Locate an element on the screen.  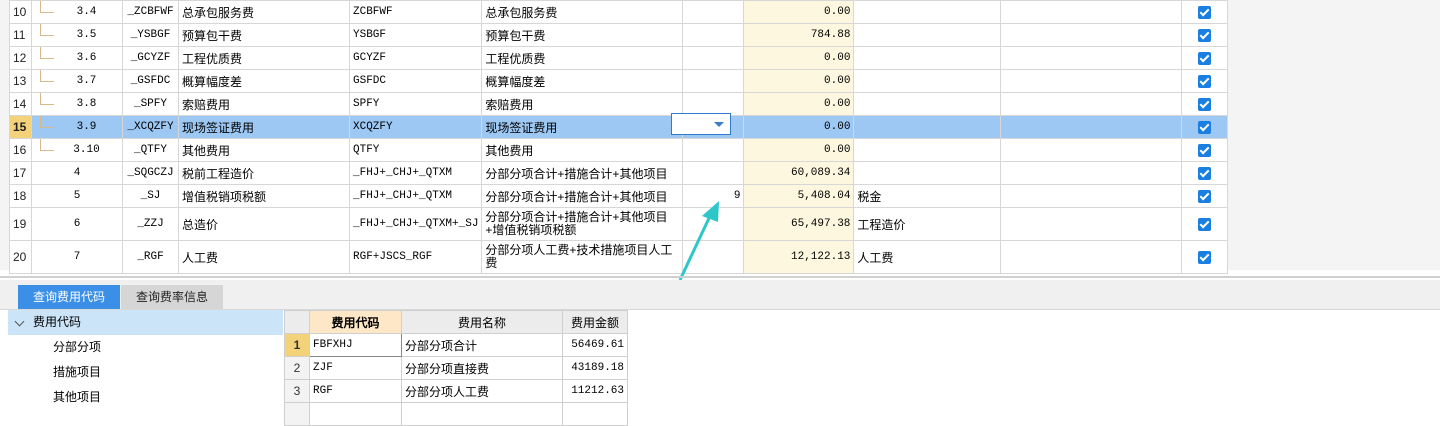
calc-base-cell: _FHJ+_CHJ+_QTXM+_SJ is located at coordinates (415, 224).